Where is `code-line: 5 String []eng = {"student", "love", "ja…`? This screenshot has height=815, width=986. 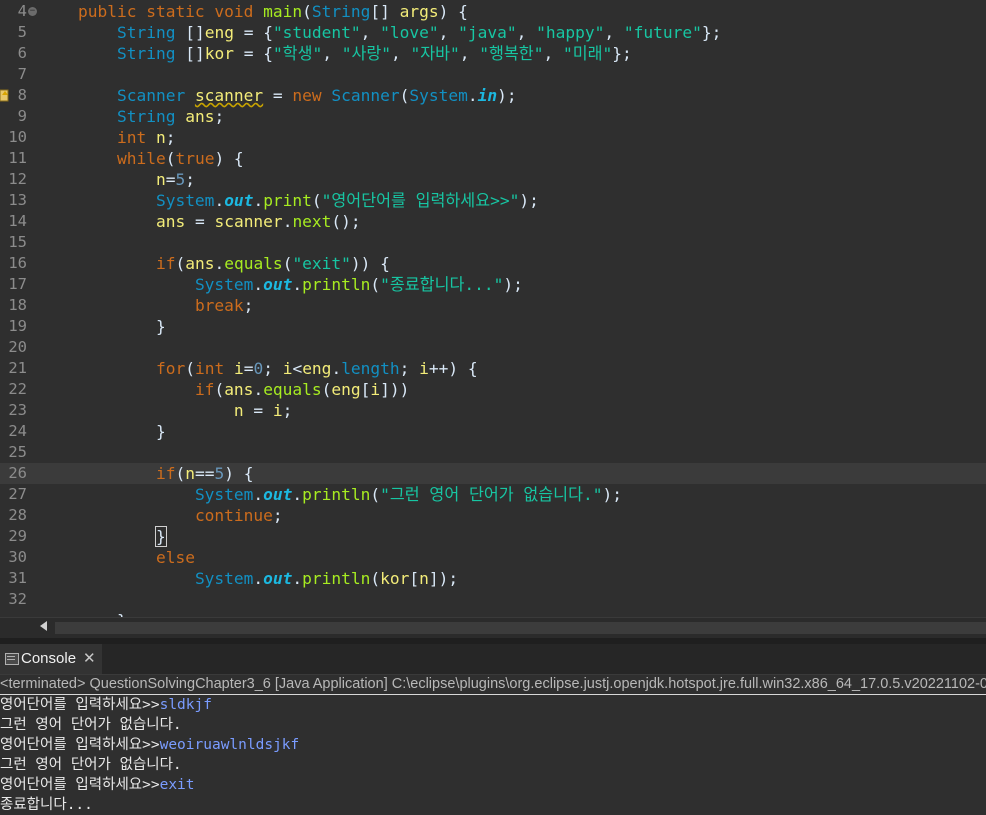
code-line: 5 String []eng = {"student", "love", "ja… is located at coordinates (493, 32).